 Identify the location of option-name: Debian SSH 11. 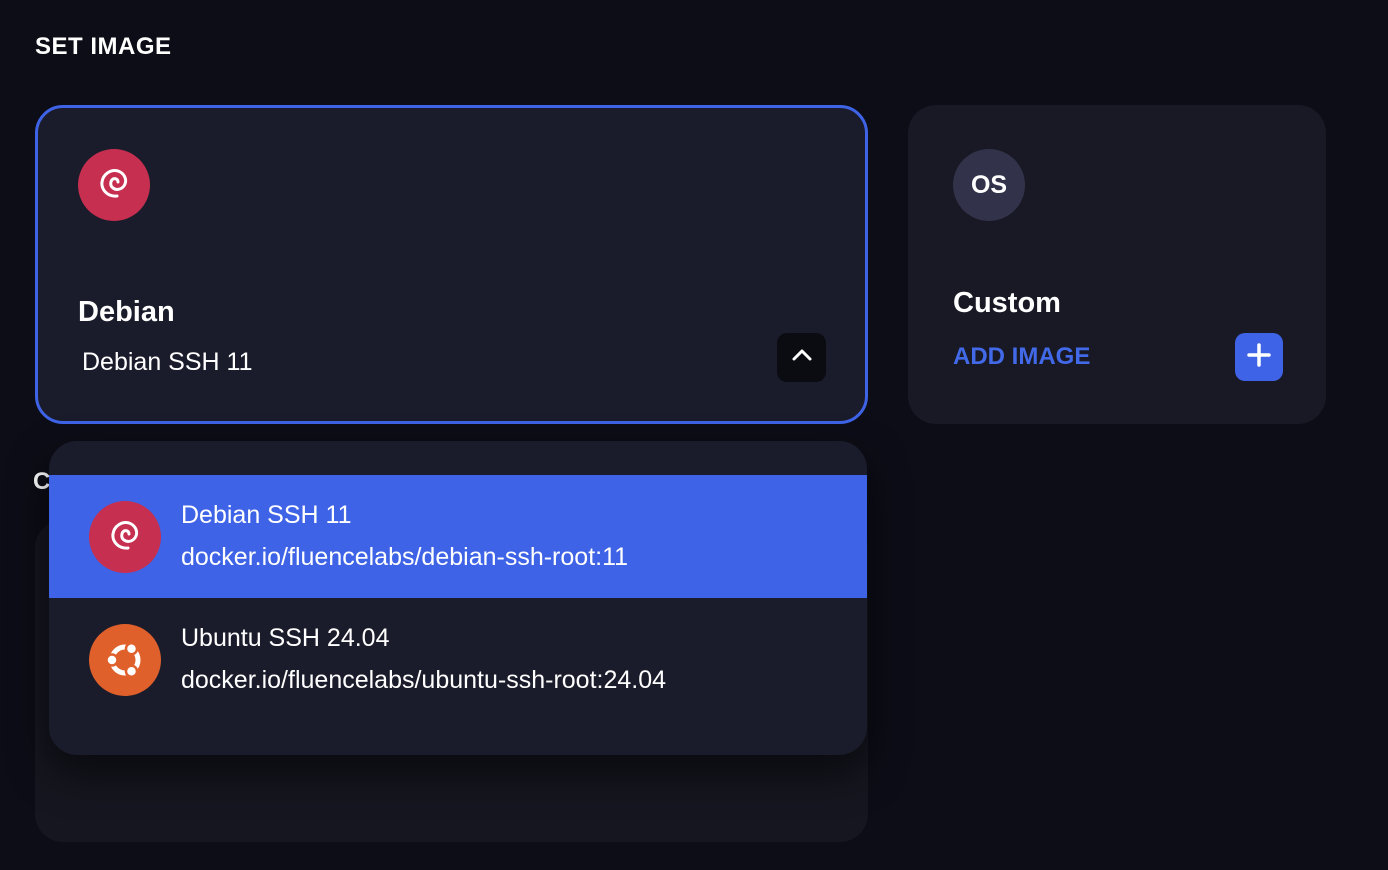
(266, 515).